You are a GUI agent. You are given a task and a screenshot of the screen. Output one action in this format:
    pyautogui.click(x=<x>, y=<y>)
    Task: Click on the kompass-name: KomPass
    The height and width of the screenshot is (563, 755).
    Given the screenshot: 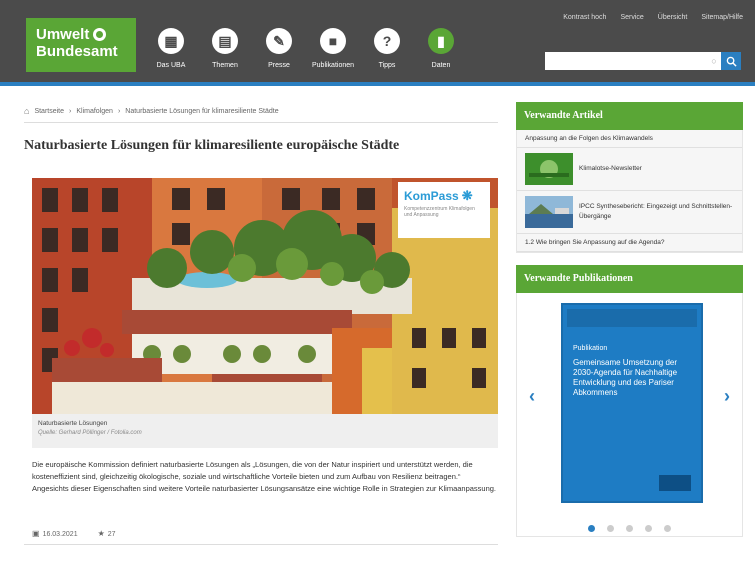 What is the action you would take?
    pyautogui.click(x=431, y=196)
    